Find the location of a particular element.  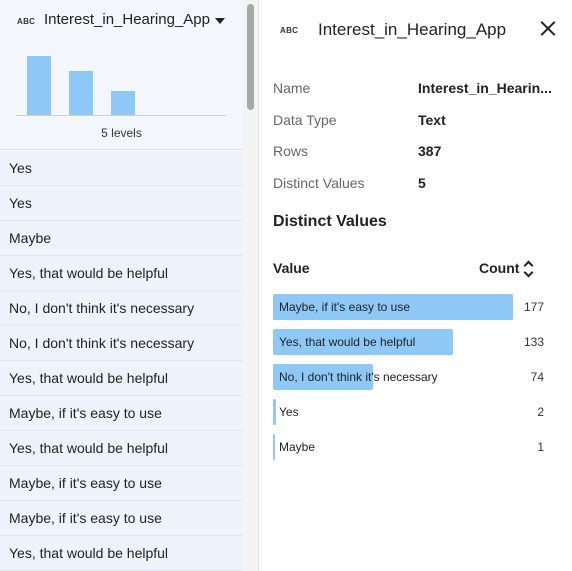

meta-label-data-type: Data Type is located at coordinates (305, 120).